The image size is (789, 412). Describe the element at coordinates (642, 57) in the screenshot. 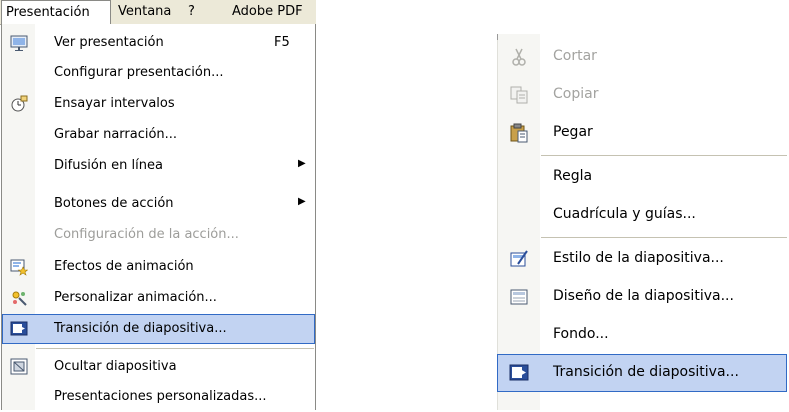

I see `menu-item-cortar: Cortar` at that location.